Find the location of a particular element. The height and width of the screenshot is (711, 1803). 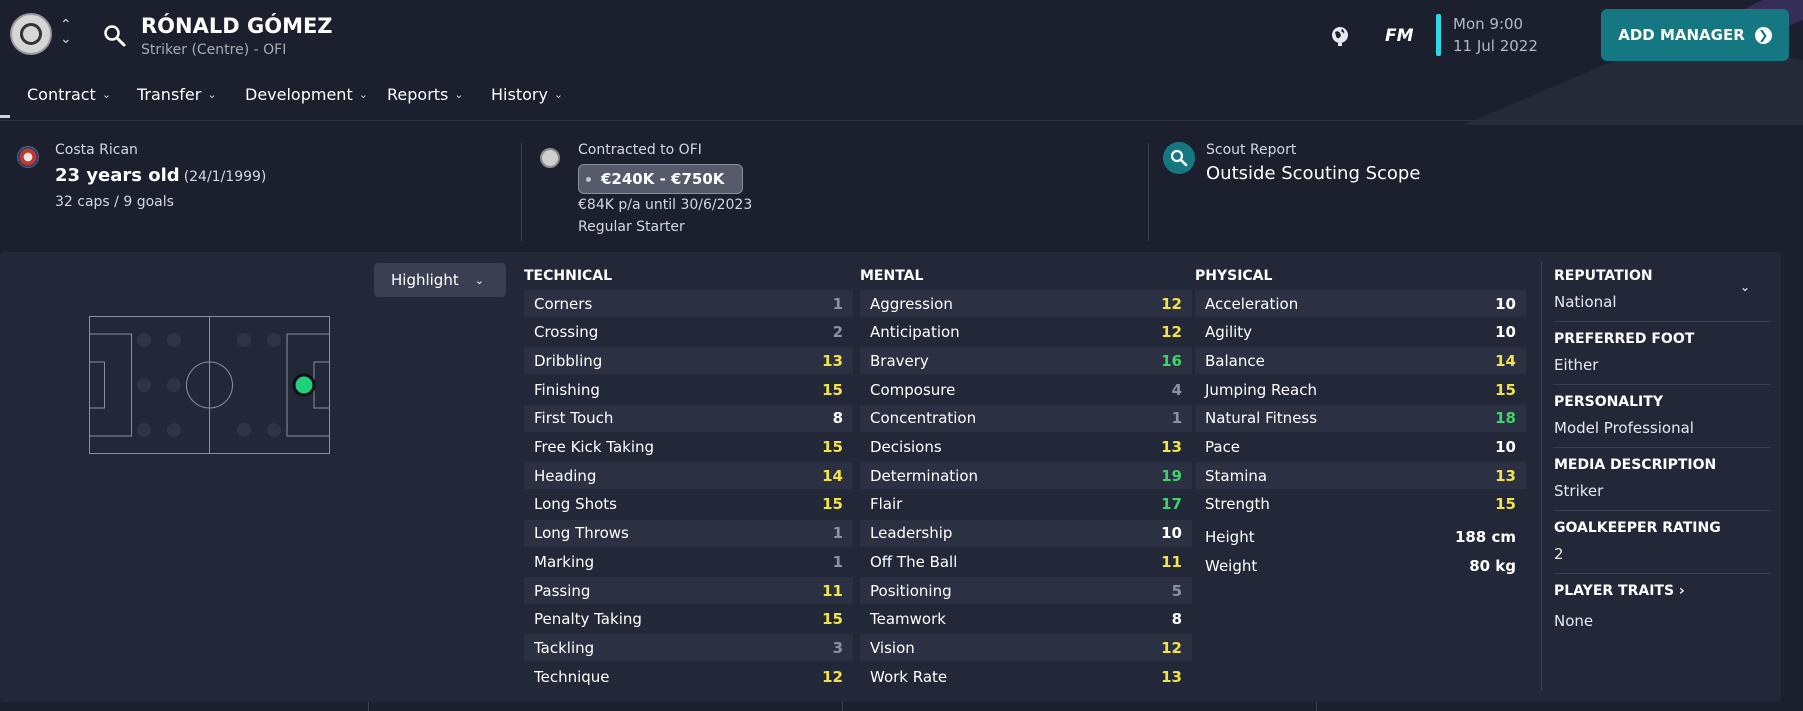

wage-info: €84K p/a until 30/6/2023 is located at coordinates (665, 205).